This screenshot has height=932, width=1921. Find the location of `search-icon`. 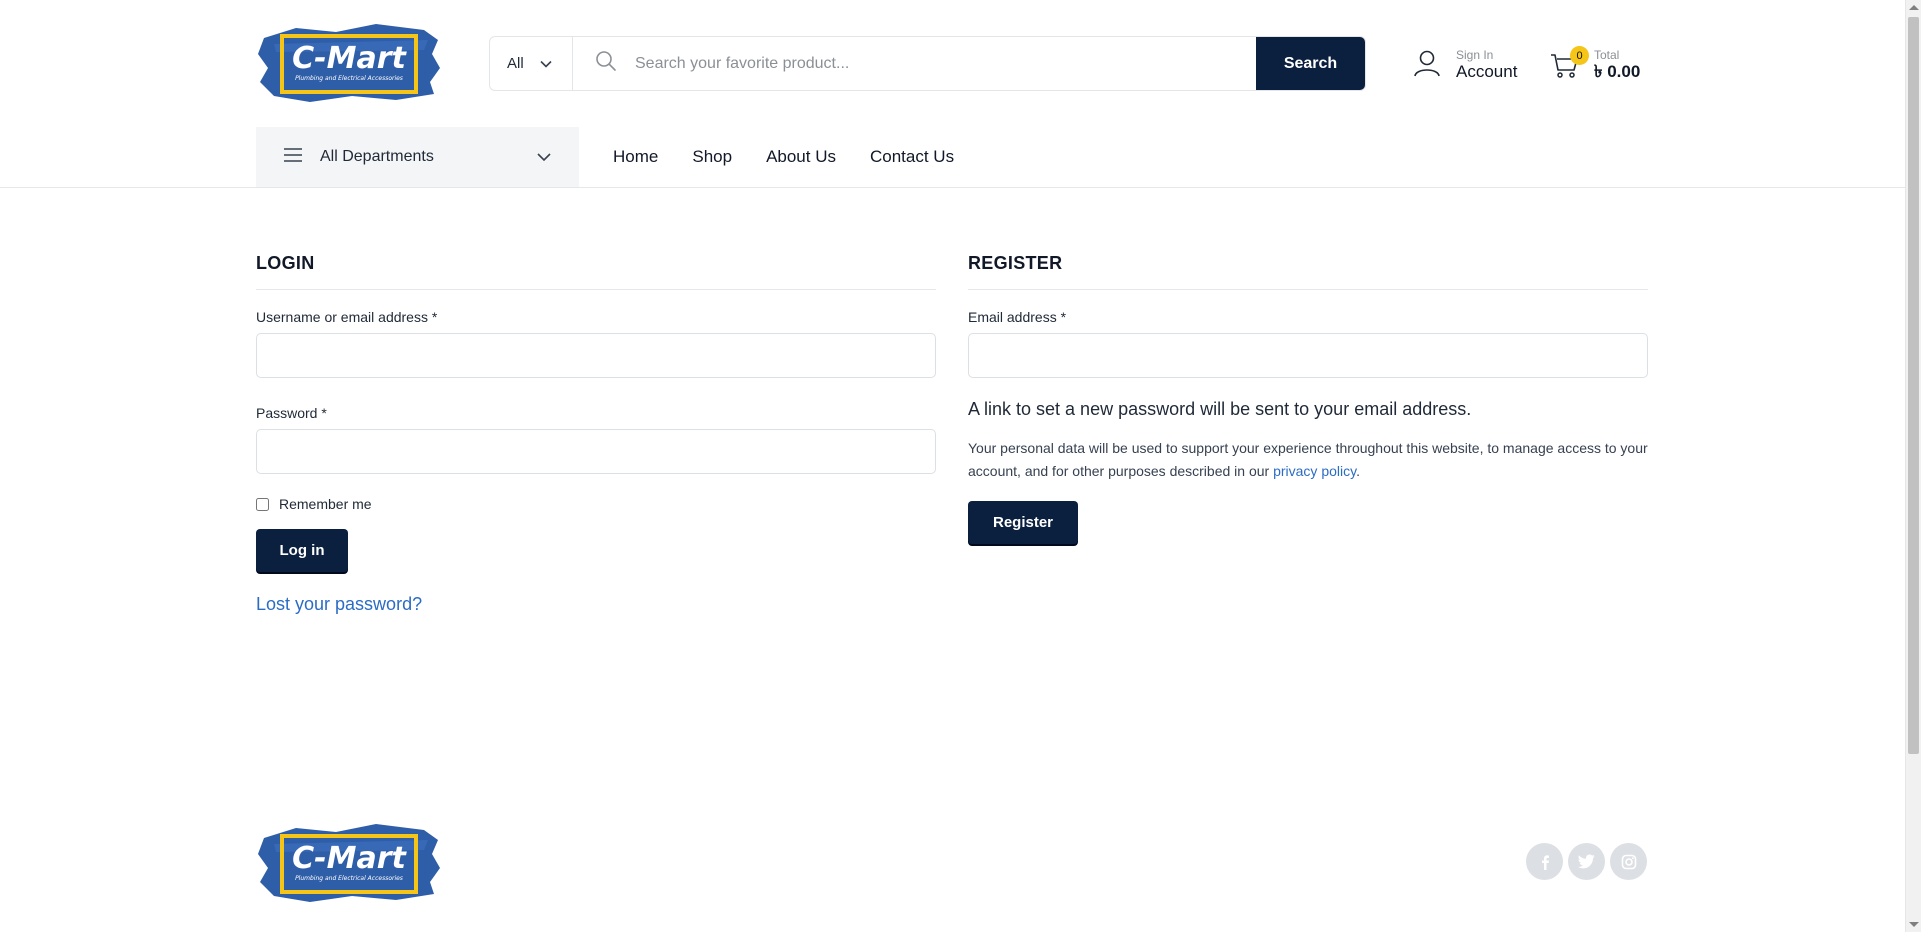

search-icon is located at coordinates (606, 63).